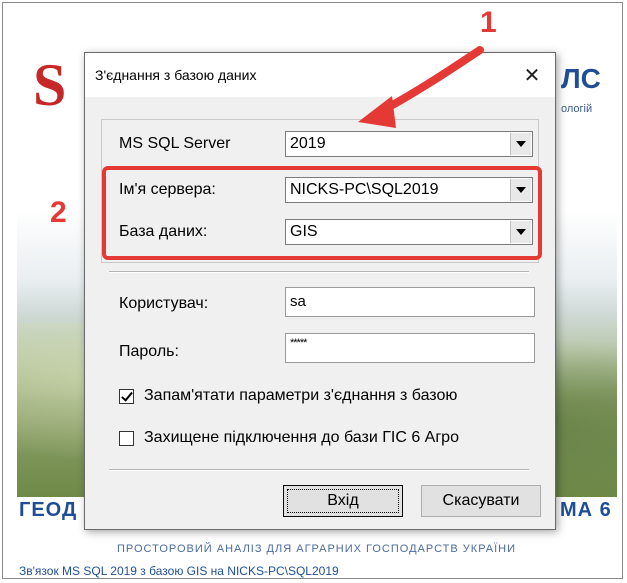 This screenshot has width=627, height=583. I want to click on cancel-button-label: Скасувати, so click(481, 500).